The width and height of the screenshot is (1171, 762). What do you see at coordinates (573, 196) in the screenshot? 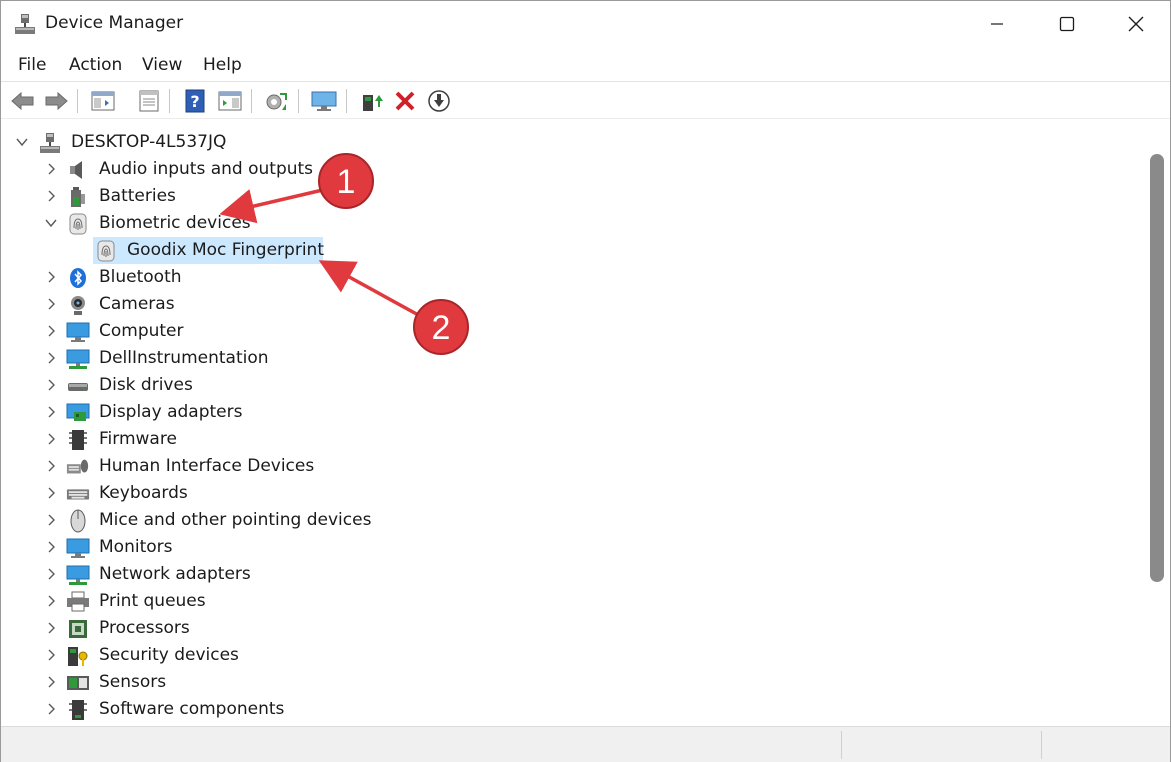
I see `tree-item-batteries: Batteries` at bounding box center [573, 196].